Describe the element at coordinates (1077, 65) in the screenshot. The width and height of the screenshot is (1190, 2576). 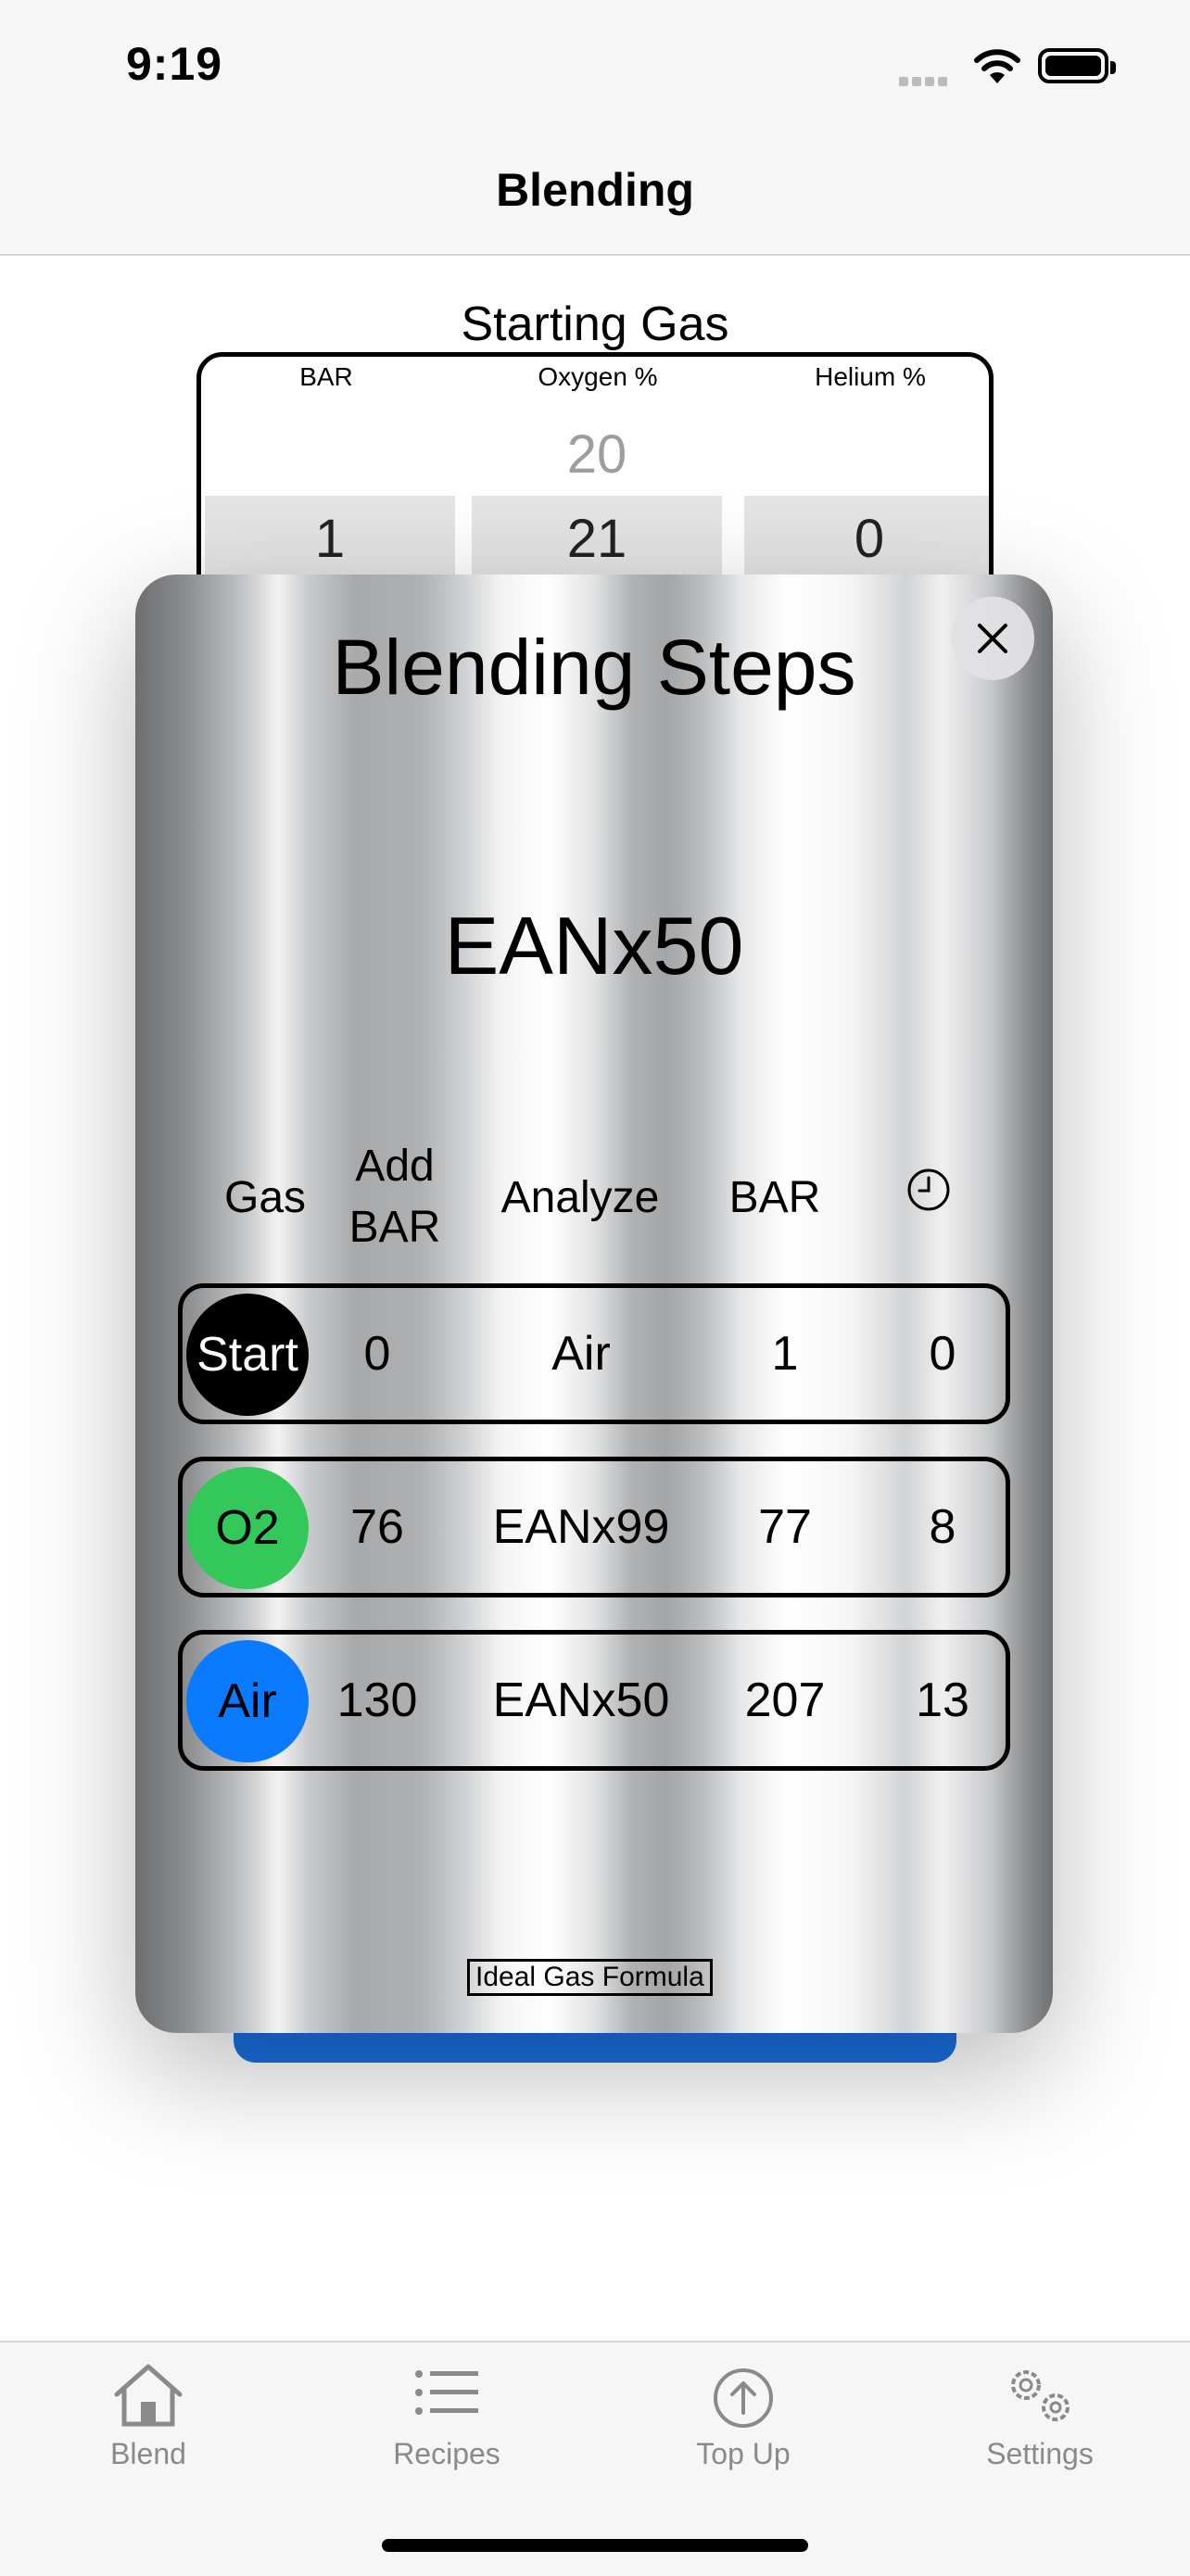
I see `battery-icon` at that location.